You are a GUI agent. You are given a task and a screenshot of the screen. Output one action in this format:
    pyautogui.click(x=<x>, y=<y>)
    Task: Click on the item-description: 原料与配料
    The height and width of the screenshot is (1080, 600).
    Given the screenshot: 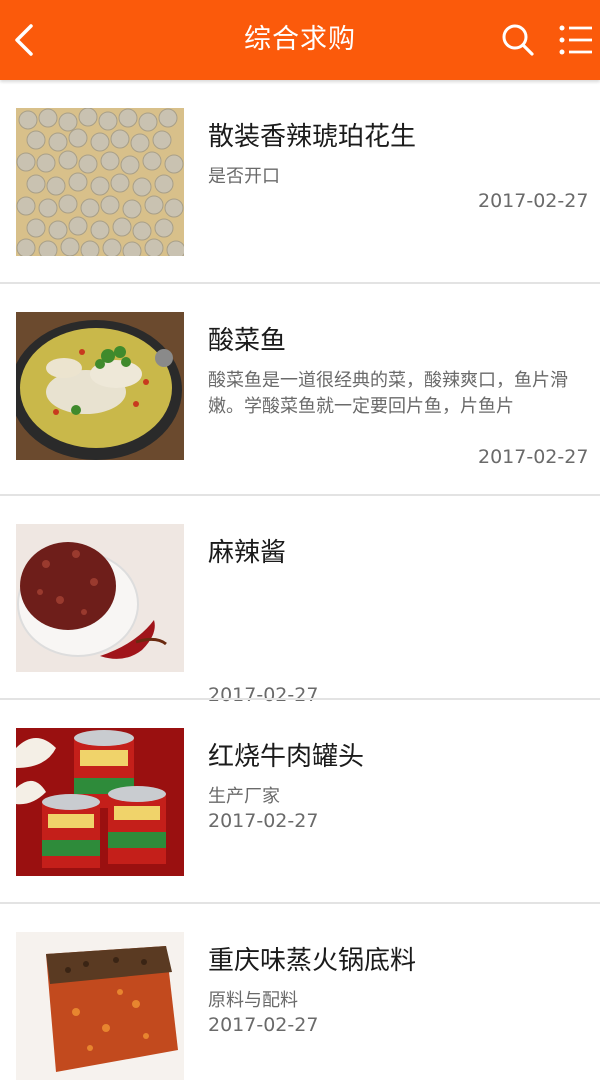 What is the action you would take?
    pyautogui.click(x=253, y=1000)
    